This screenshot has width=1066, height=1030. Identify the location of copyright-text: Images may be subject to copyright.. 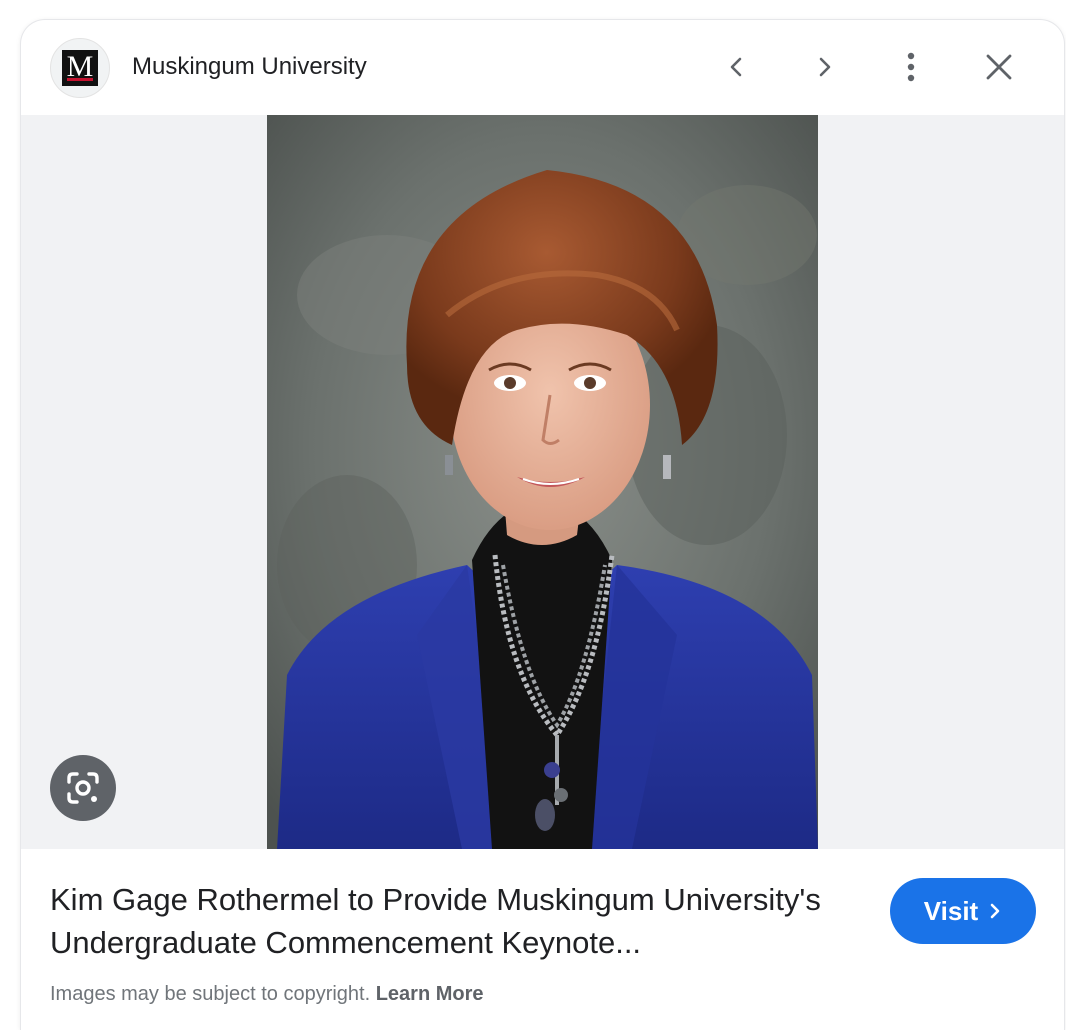
(210, 994).